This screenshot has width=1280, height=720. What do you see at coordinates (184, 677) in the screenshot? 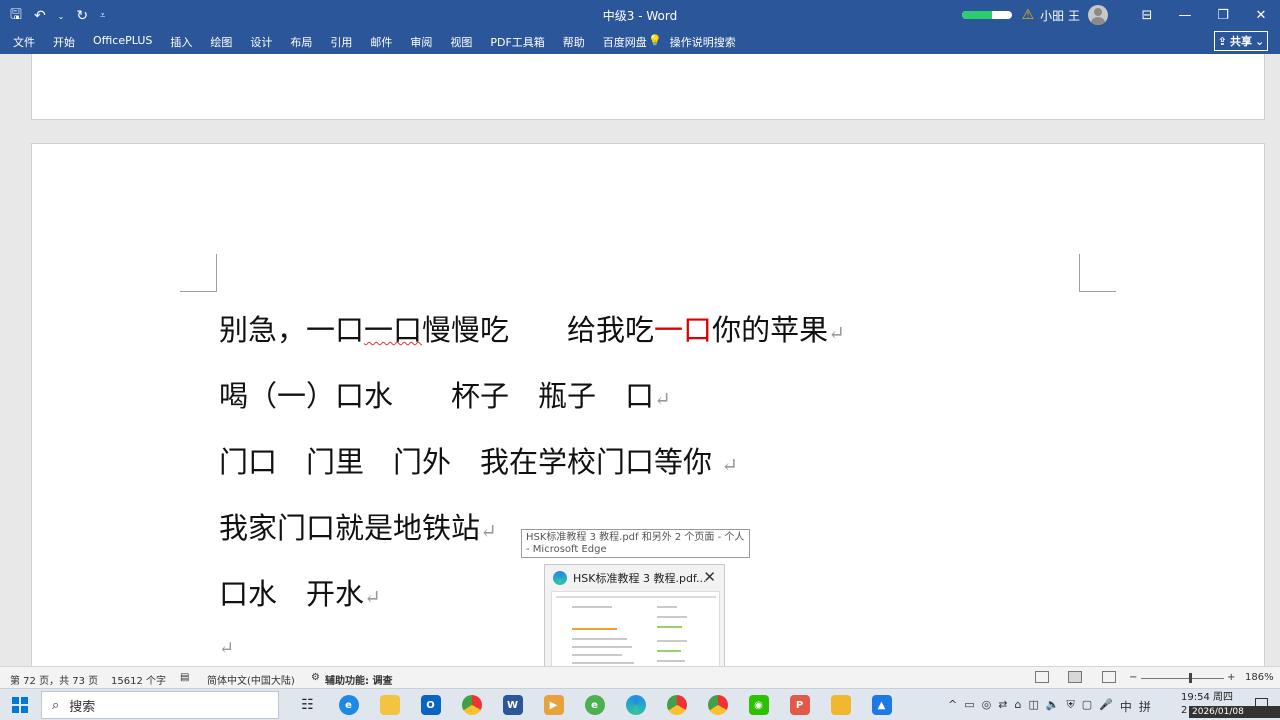
I see `proofing-icon: ▤` at bounding box center [184, 677].